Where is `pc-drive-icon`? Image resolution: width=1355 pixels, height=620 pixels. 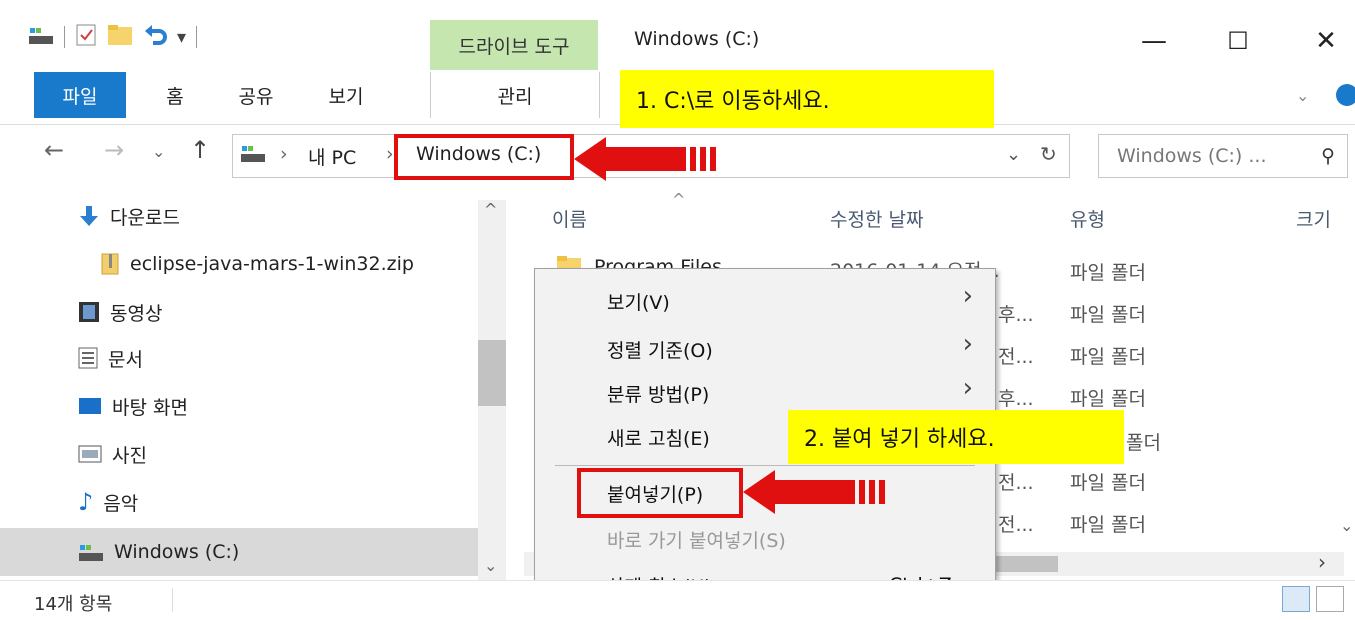 pc-drive-icon is located at coordinates (253, 155).